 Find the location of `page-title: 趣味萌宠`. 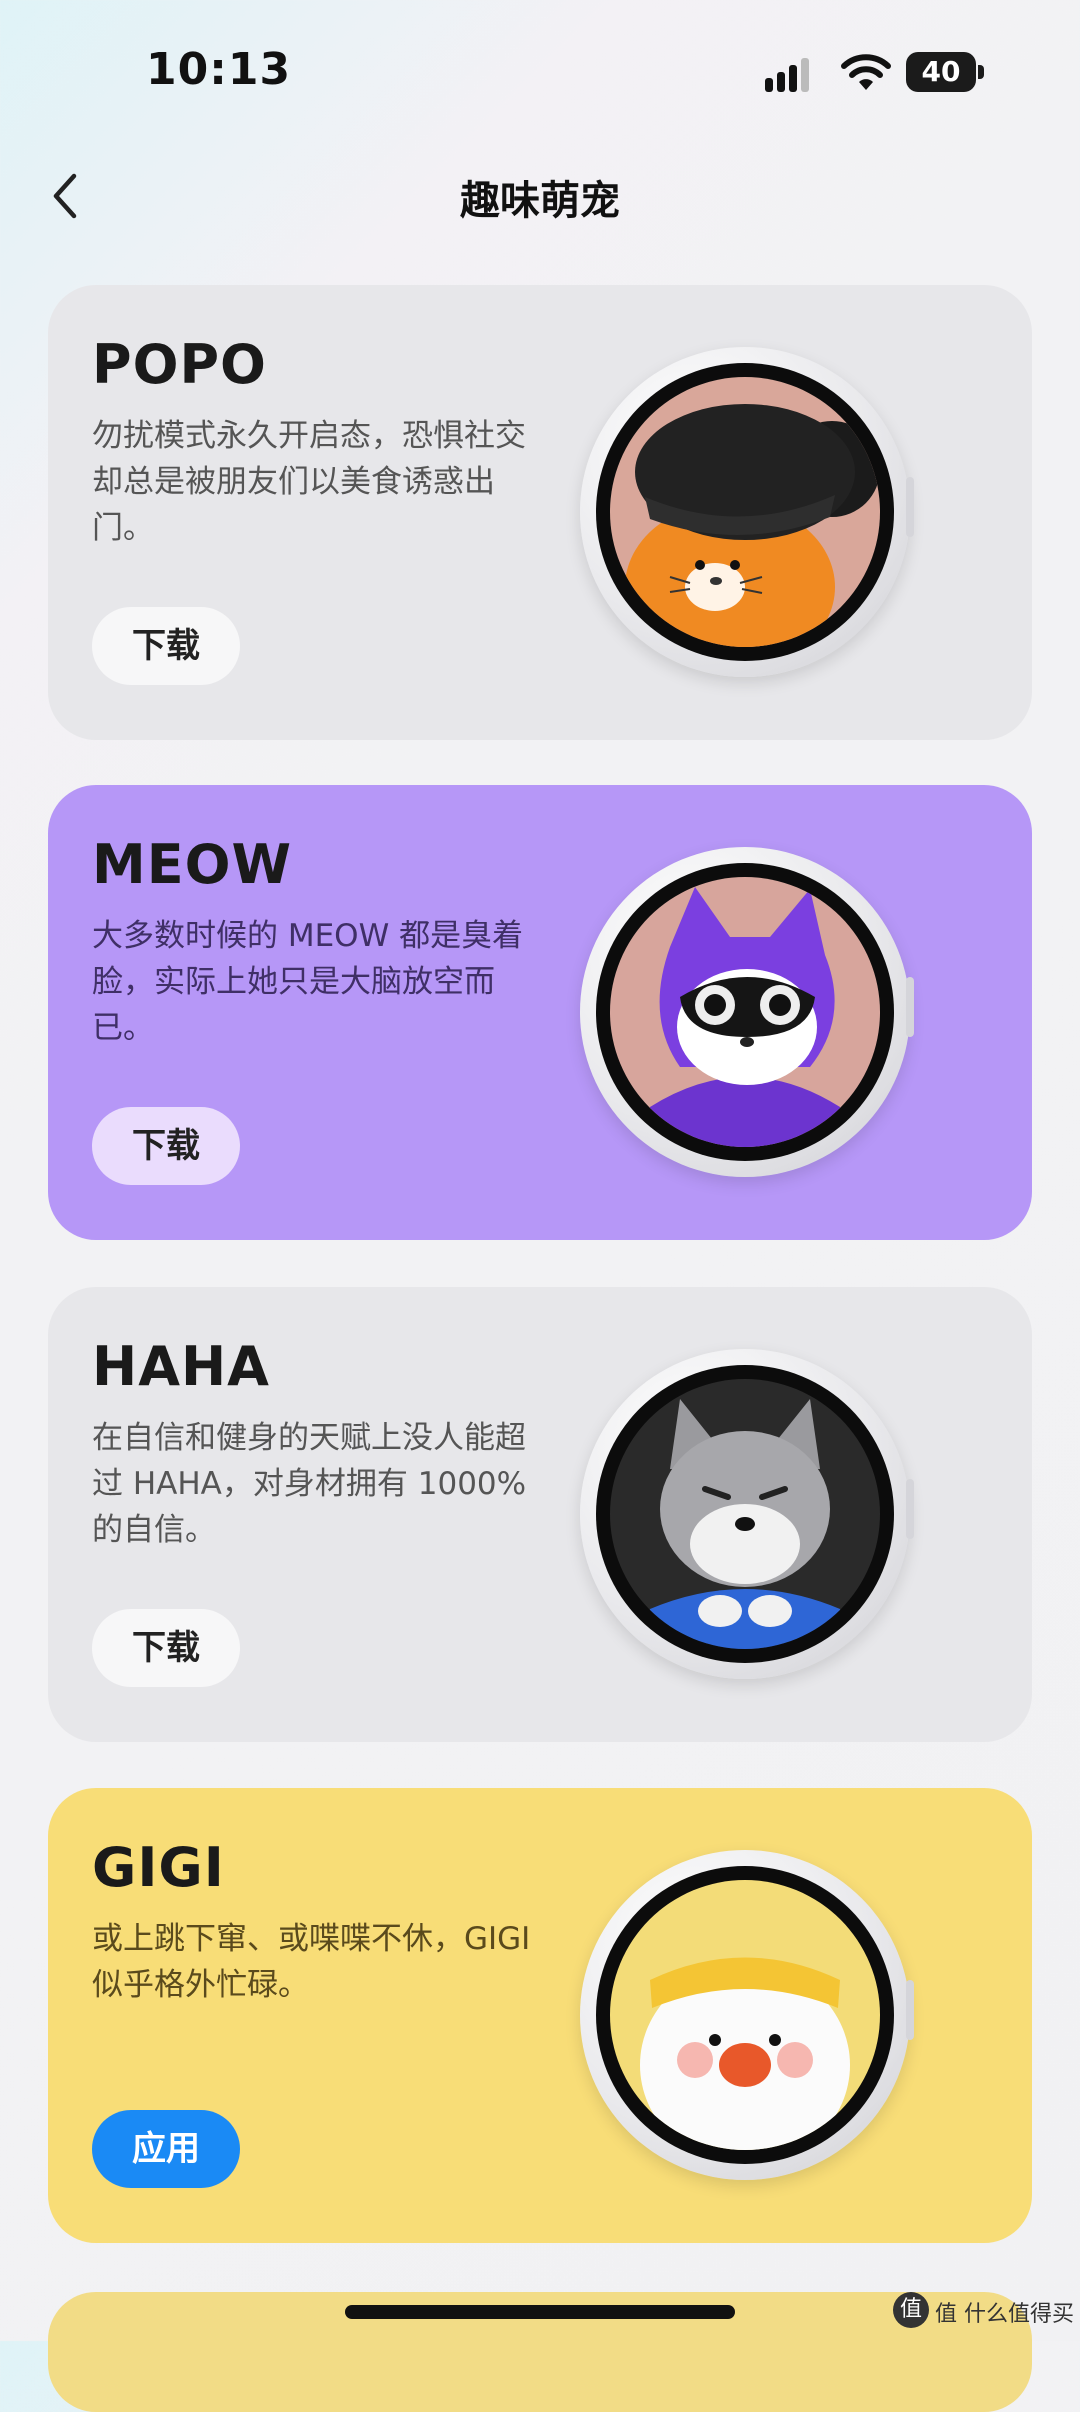

page-title: 趣味萌宠 is located at coordinates (540, 201).